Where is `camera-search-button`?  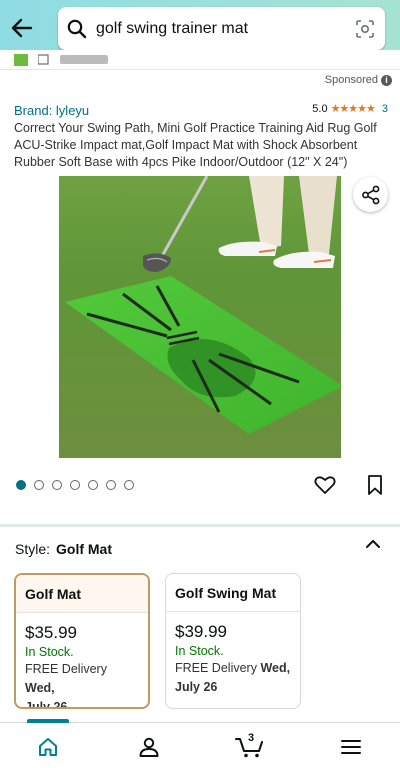
camera-search-button is located at coordinates (365, 28).